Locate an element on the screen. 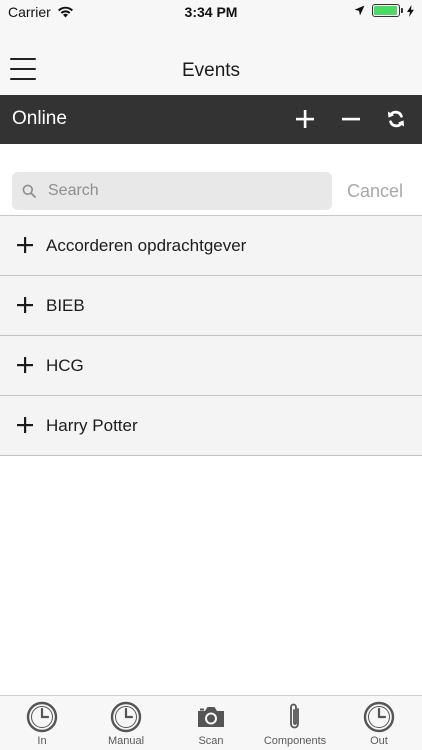 This screenshot has height=750, width=422. battery-level is located at coordinates (385, 10).